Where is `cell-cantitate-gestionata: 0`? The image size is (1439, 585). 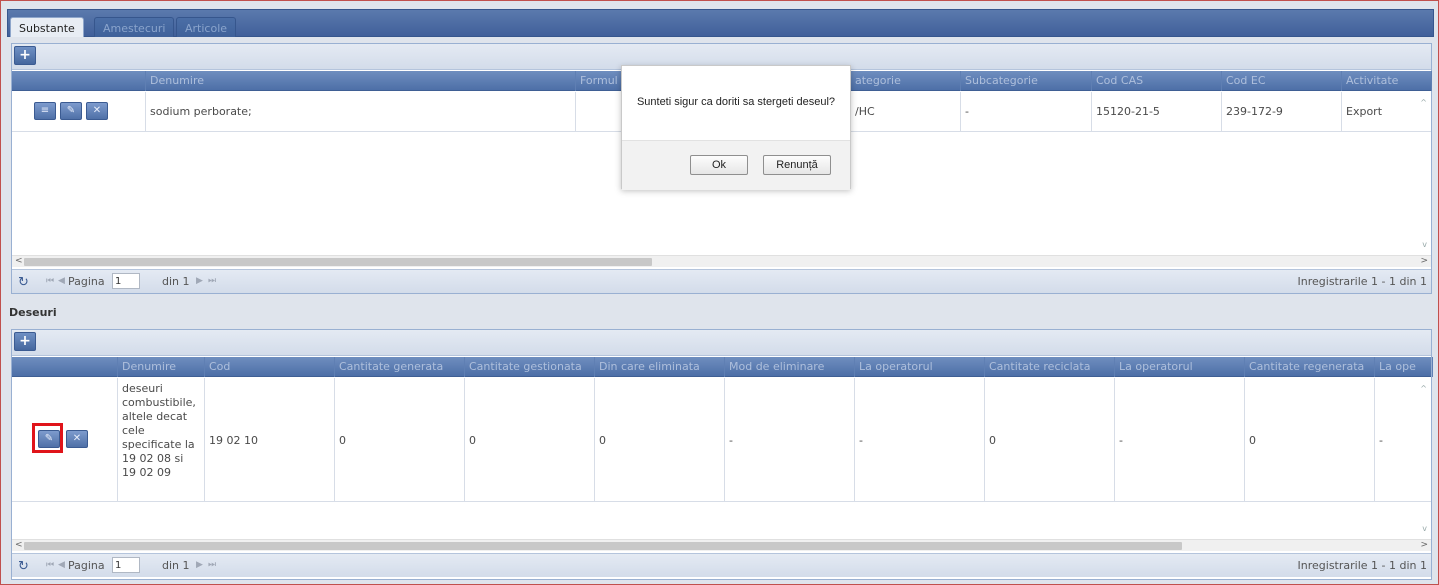
cell-cantitate-gestionata: 0 is located at coordinates (530, 439).